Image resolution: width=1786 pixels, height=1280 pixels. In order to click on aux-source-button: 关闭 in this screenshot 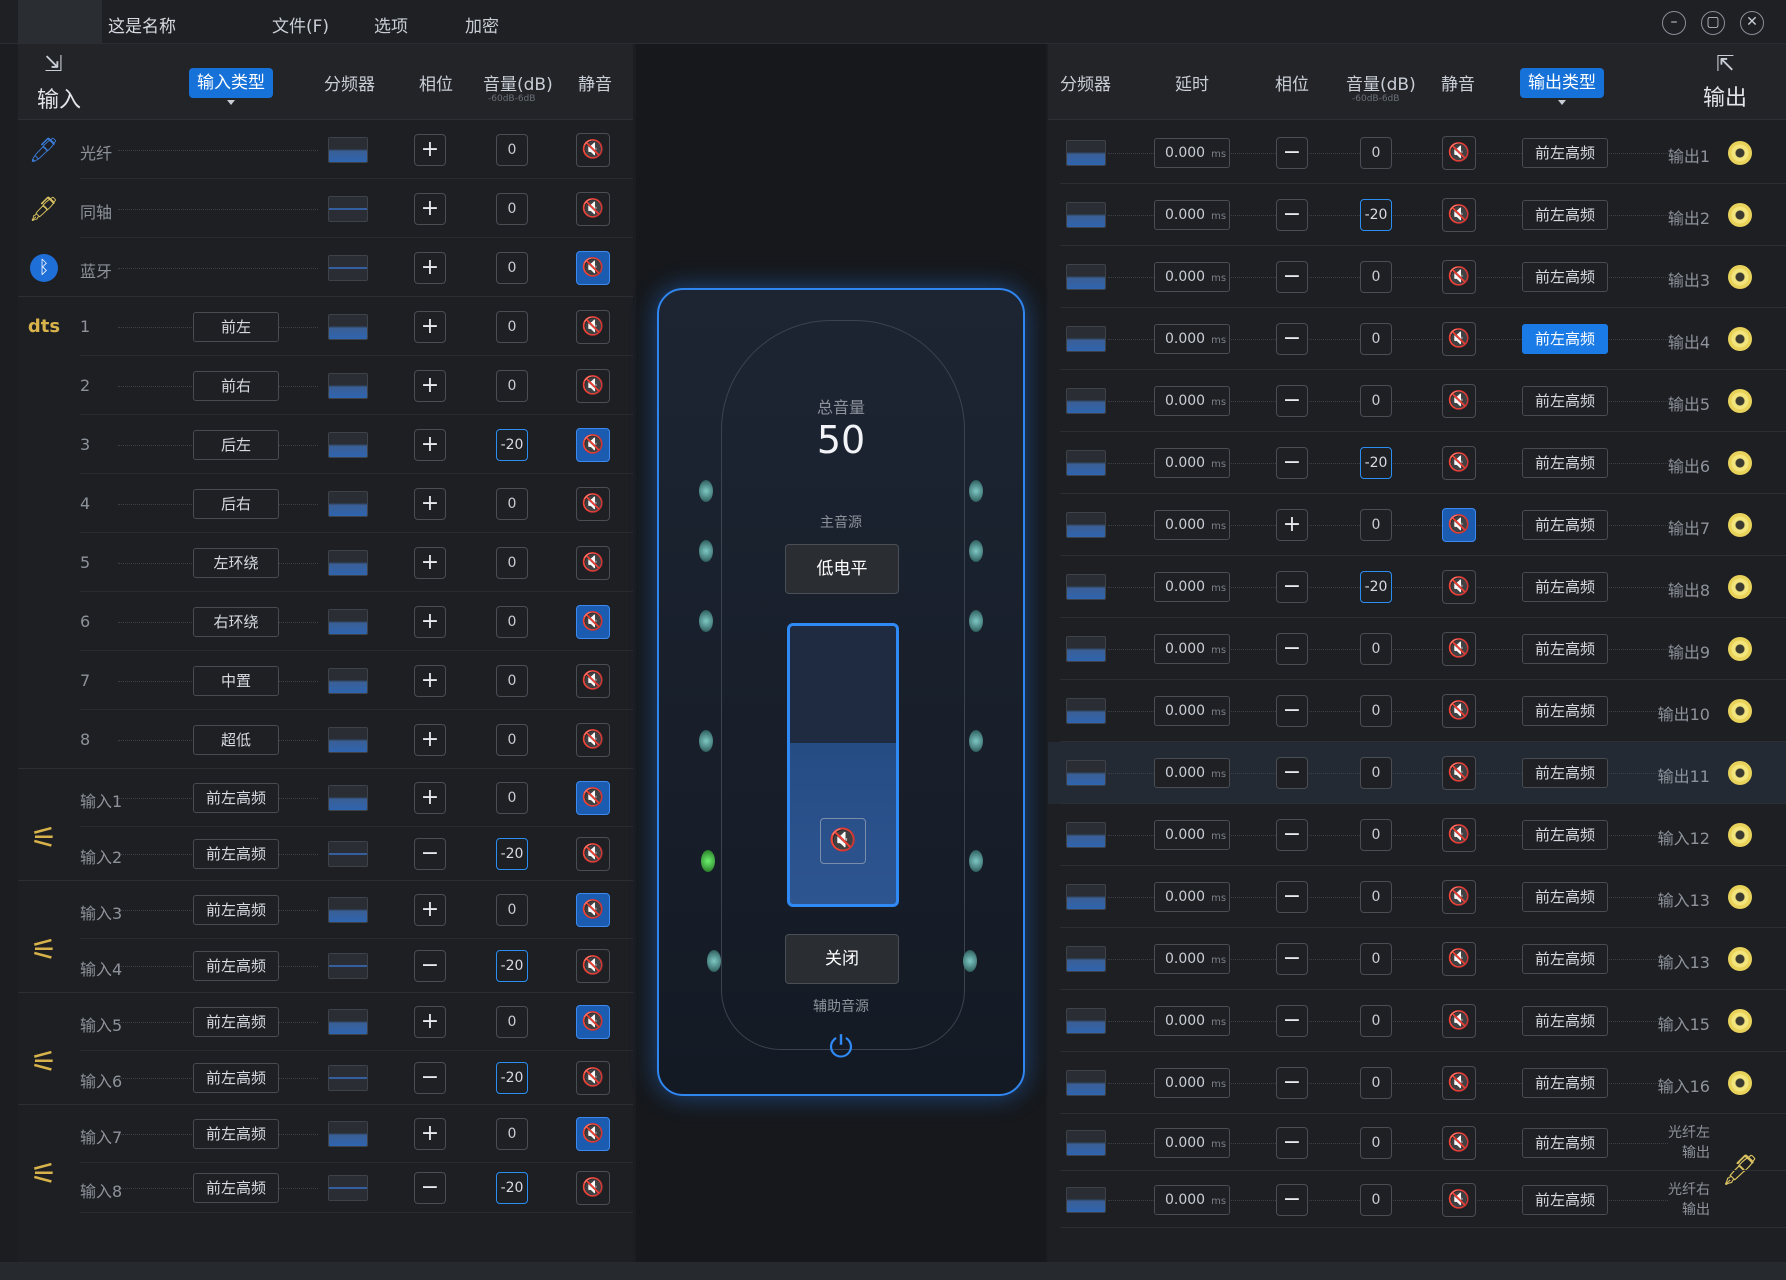, I will do `click(842, 959)`.